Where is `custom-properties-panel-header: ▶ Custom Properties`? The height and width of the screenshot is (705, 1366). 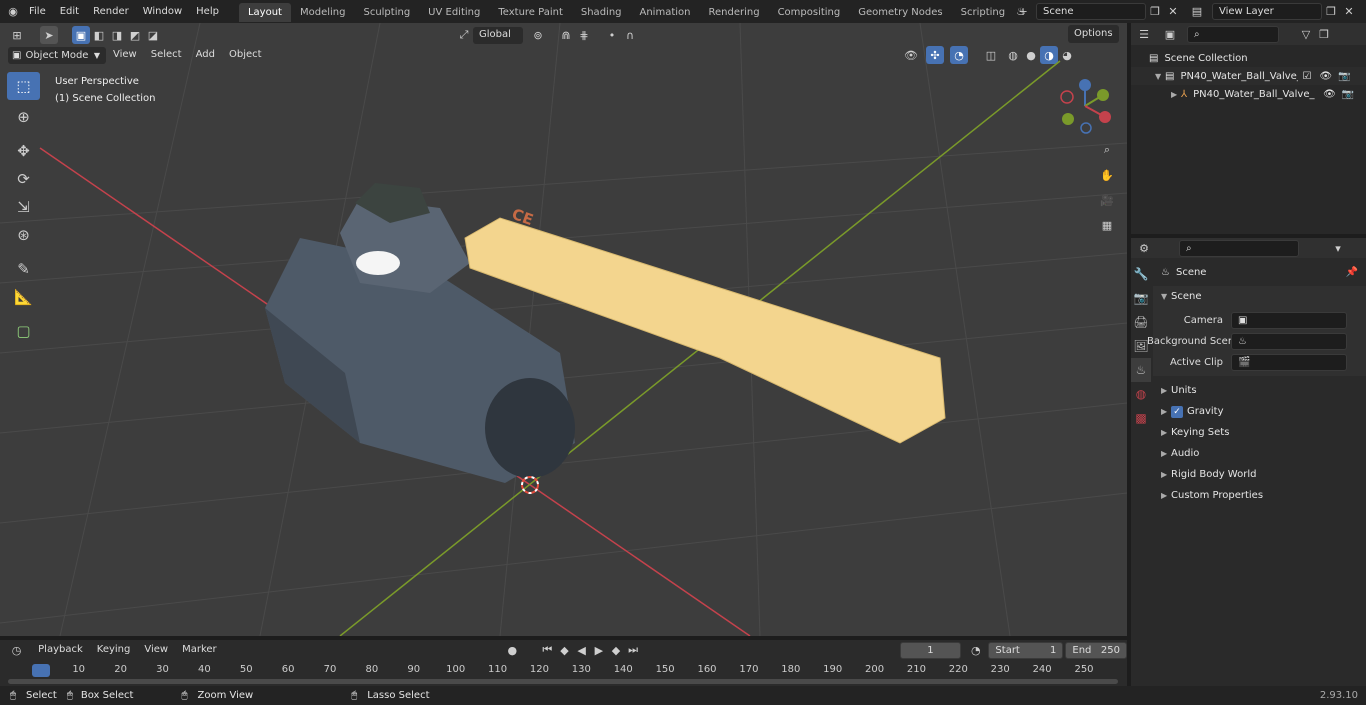 custom-properties-panel-header: ▶ Custom Properties is located at coordinates (1259, 495).